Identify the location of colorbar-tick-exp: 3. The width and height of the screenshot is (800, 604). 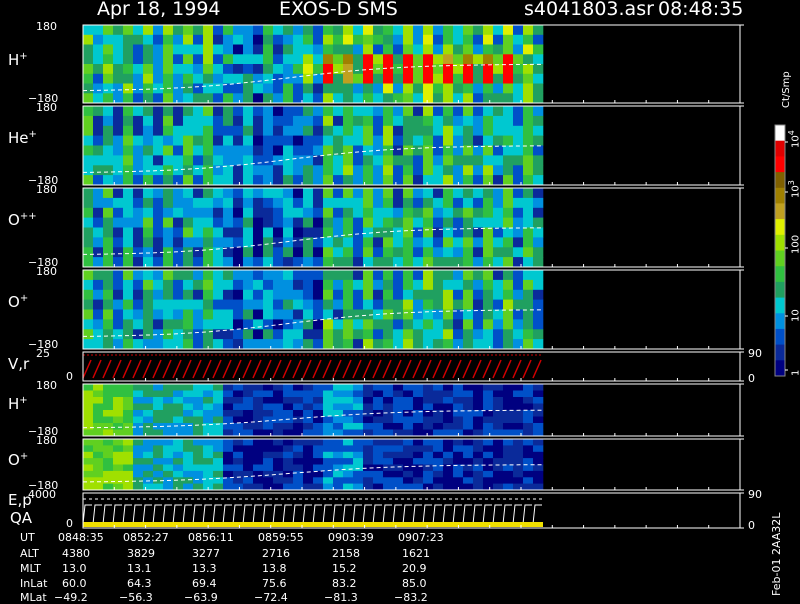
(791, 183).